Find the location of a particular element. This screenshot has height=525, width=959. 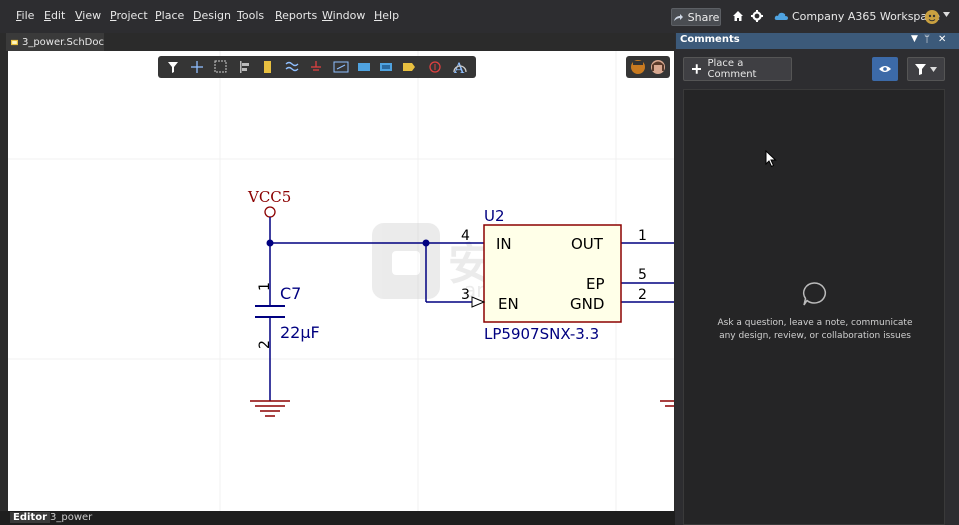

ic-pin-gnd-label: GND is located at coordinates (587, 304).